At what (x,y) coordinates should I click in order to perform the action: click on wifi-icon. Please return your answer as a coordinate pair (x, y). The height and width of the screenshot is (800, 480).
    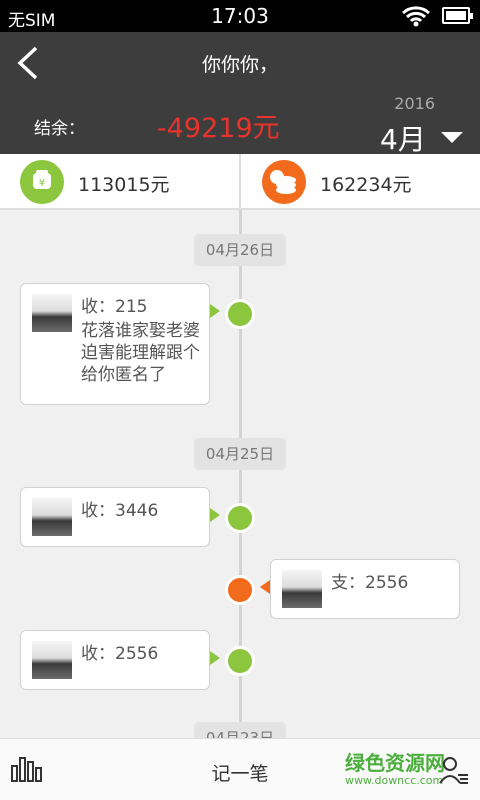
    Looking at the image, I should click on (416, 16).